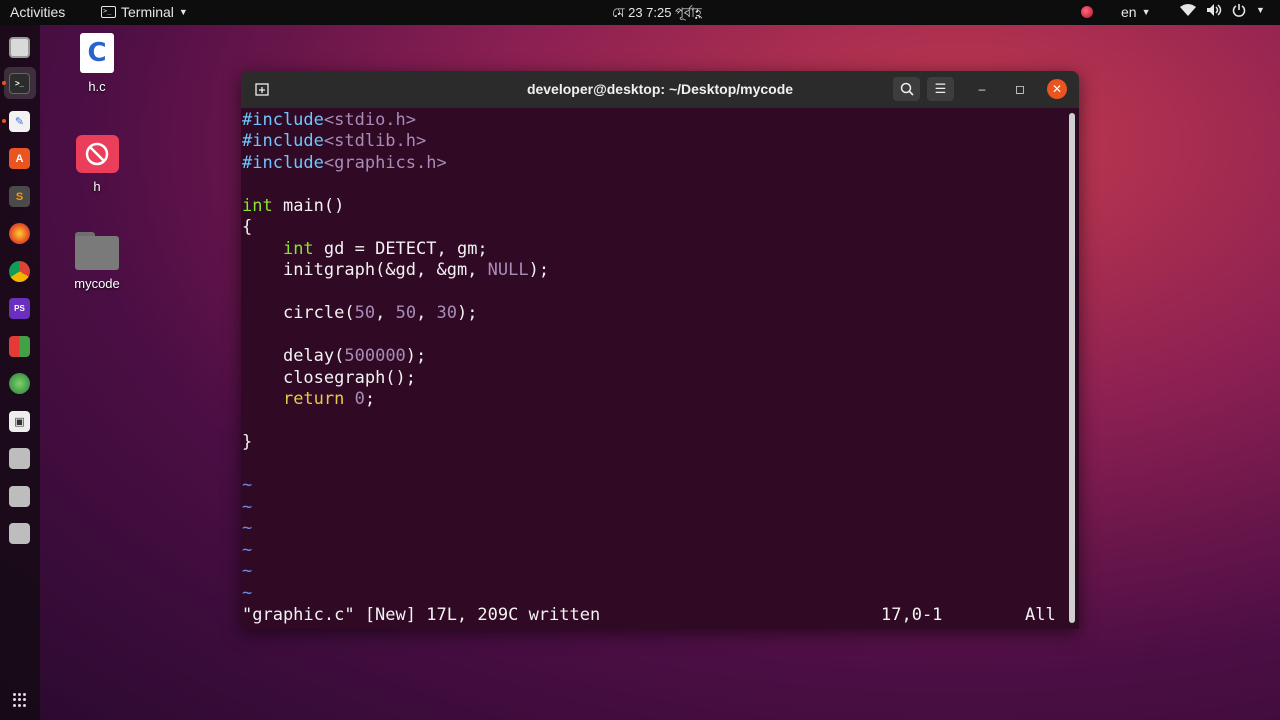 This screenshot has width=1280, height=720. I want to click on code-line: }, so click(247, 442).